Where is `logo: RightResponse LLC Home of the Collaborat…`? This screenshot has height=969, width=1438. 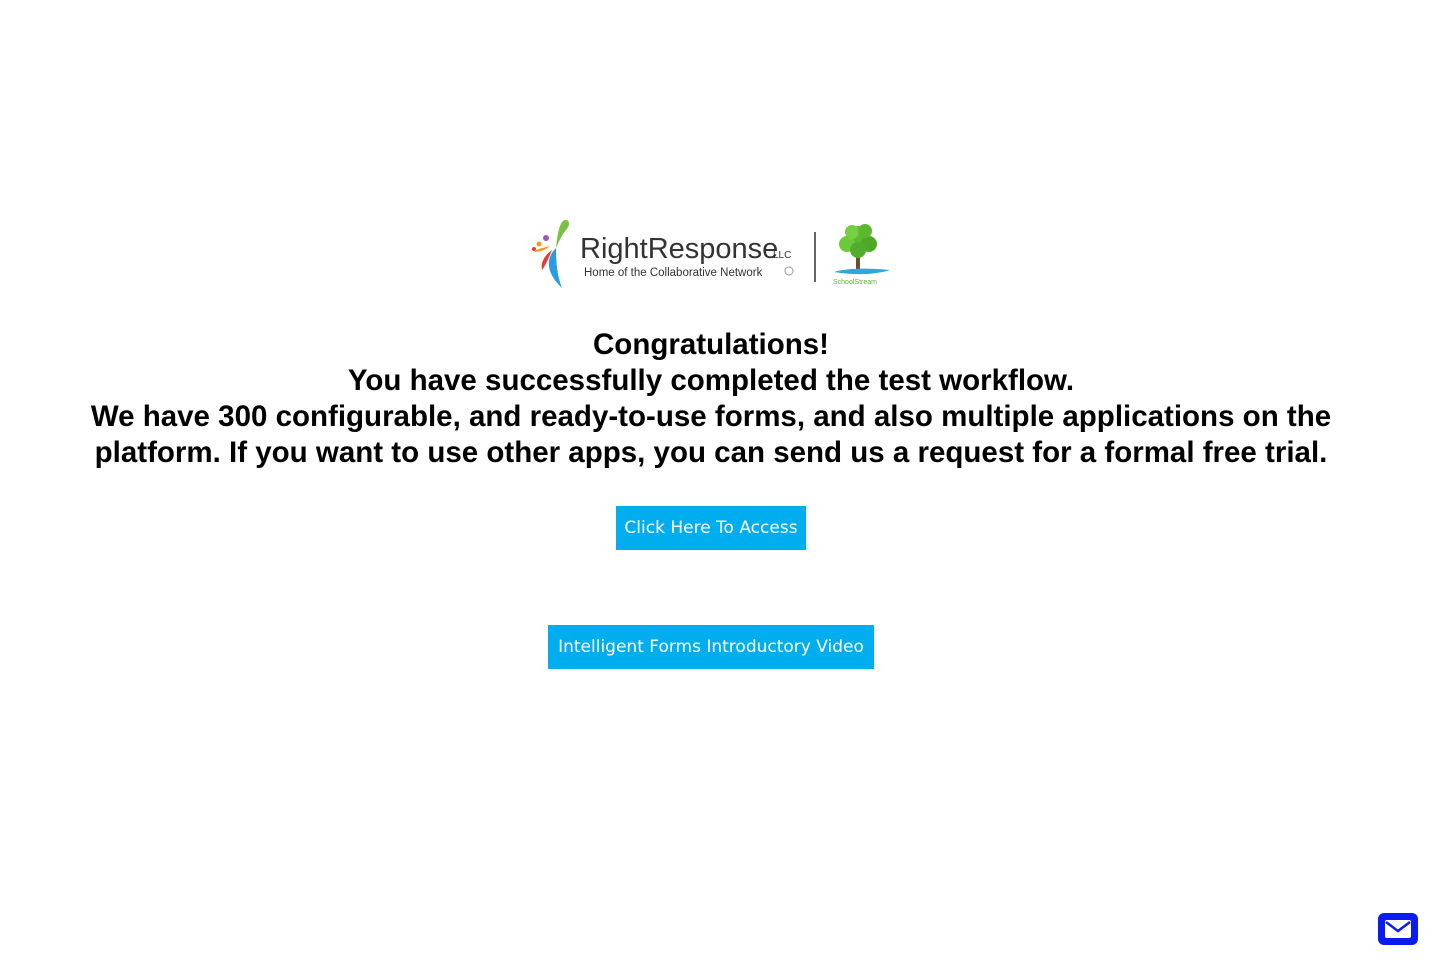 logo: RightResponse LLC Home of the Collaborat… is located at coordinates (711, 254).